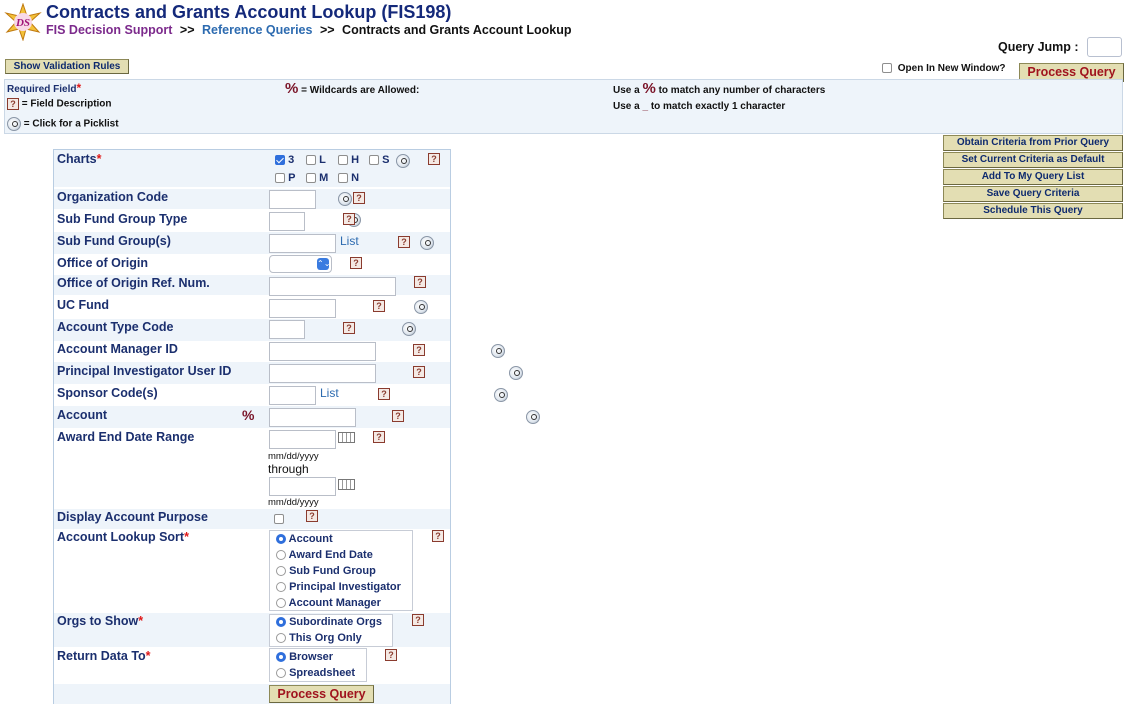 The image size is (1132, 717). What do you see at coordinates (356, 263) in the screenshot?
I see `office-of-origin-help-icon: ?` at bounding box center [356, 263].